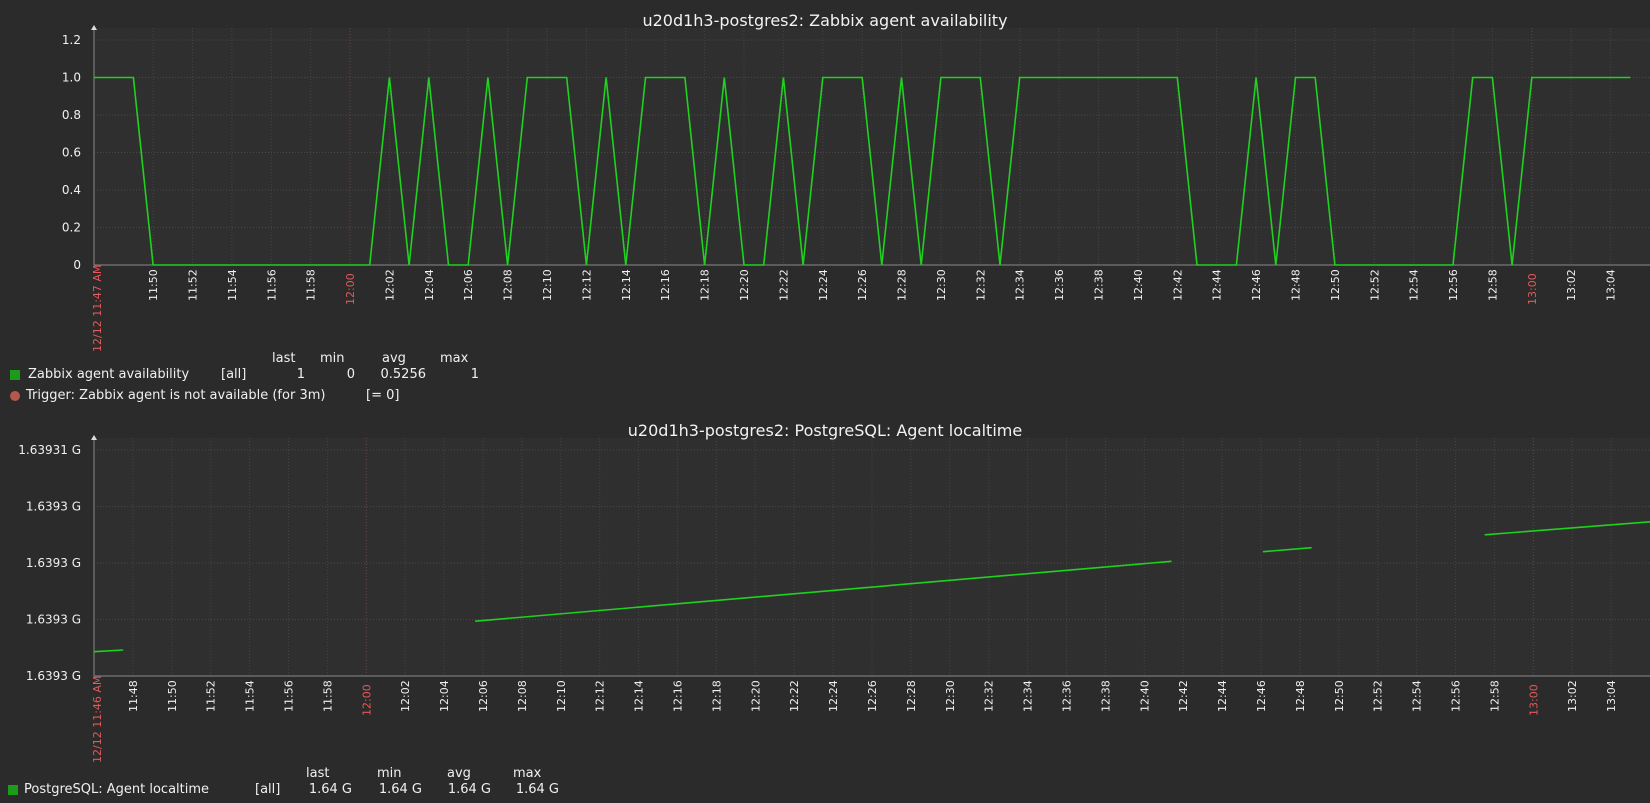 Image resolution: width=1650 pixels, height=803 pixels. What do you see at coordinates (444, 696) in the screenshot?
I see `x-tick-label: 12:04` at bounding box center [444, 696].